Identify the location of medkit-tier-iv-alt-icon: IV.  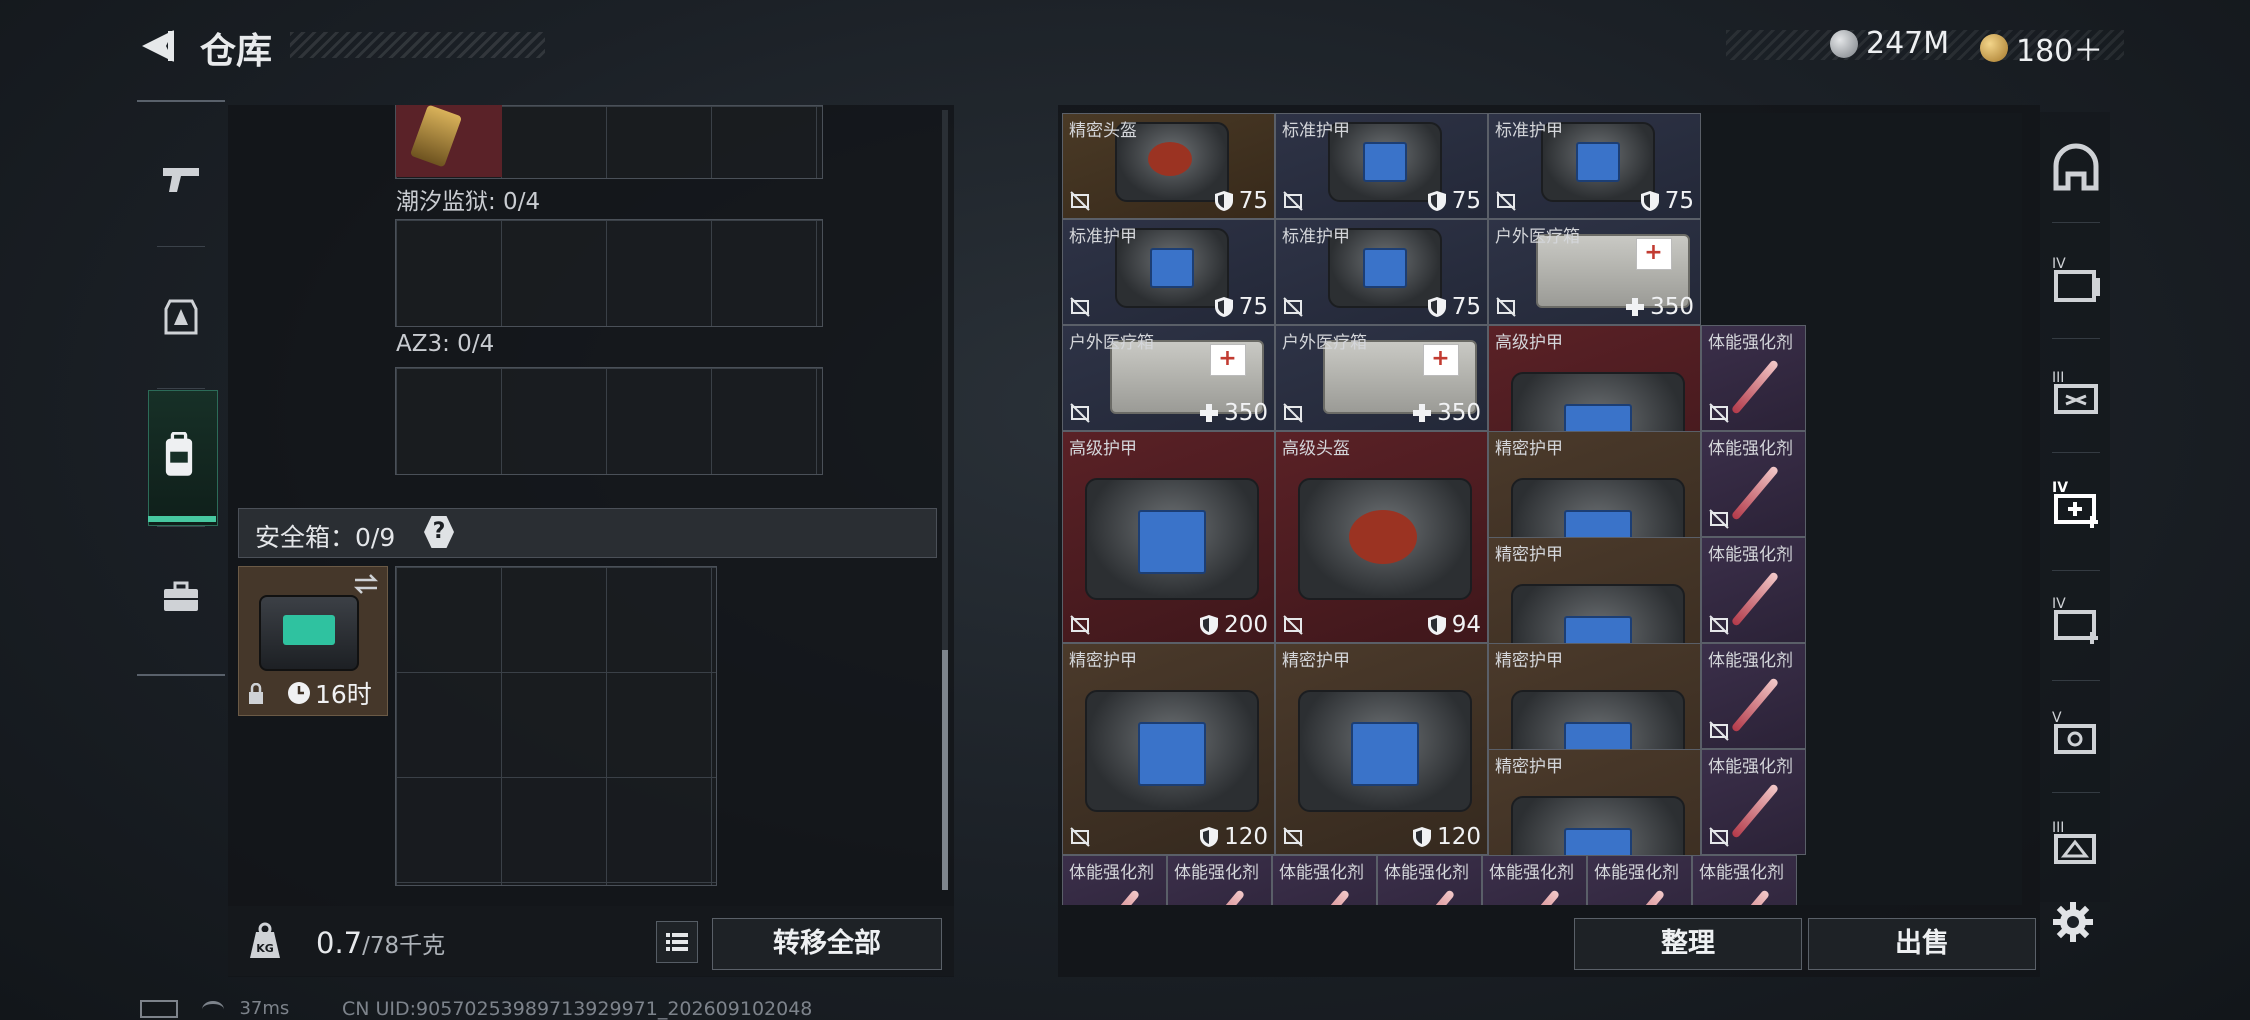
(2076, 620).